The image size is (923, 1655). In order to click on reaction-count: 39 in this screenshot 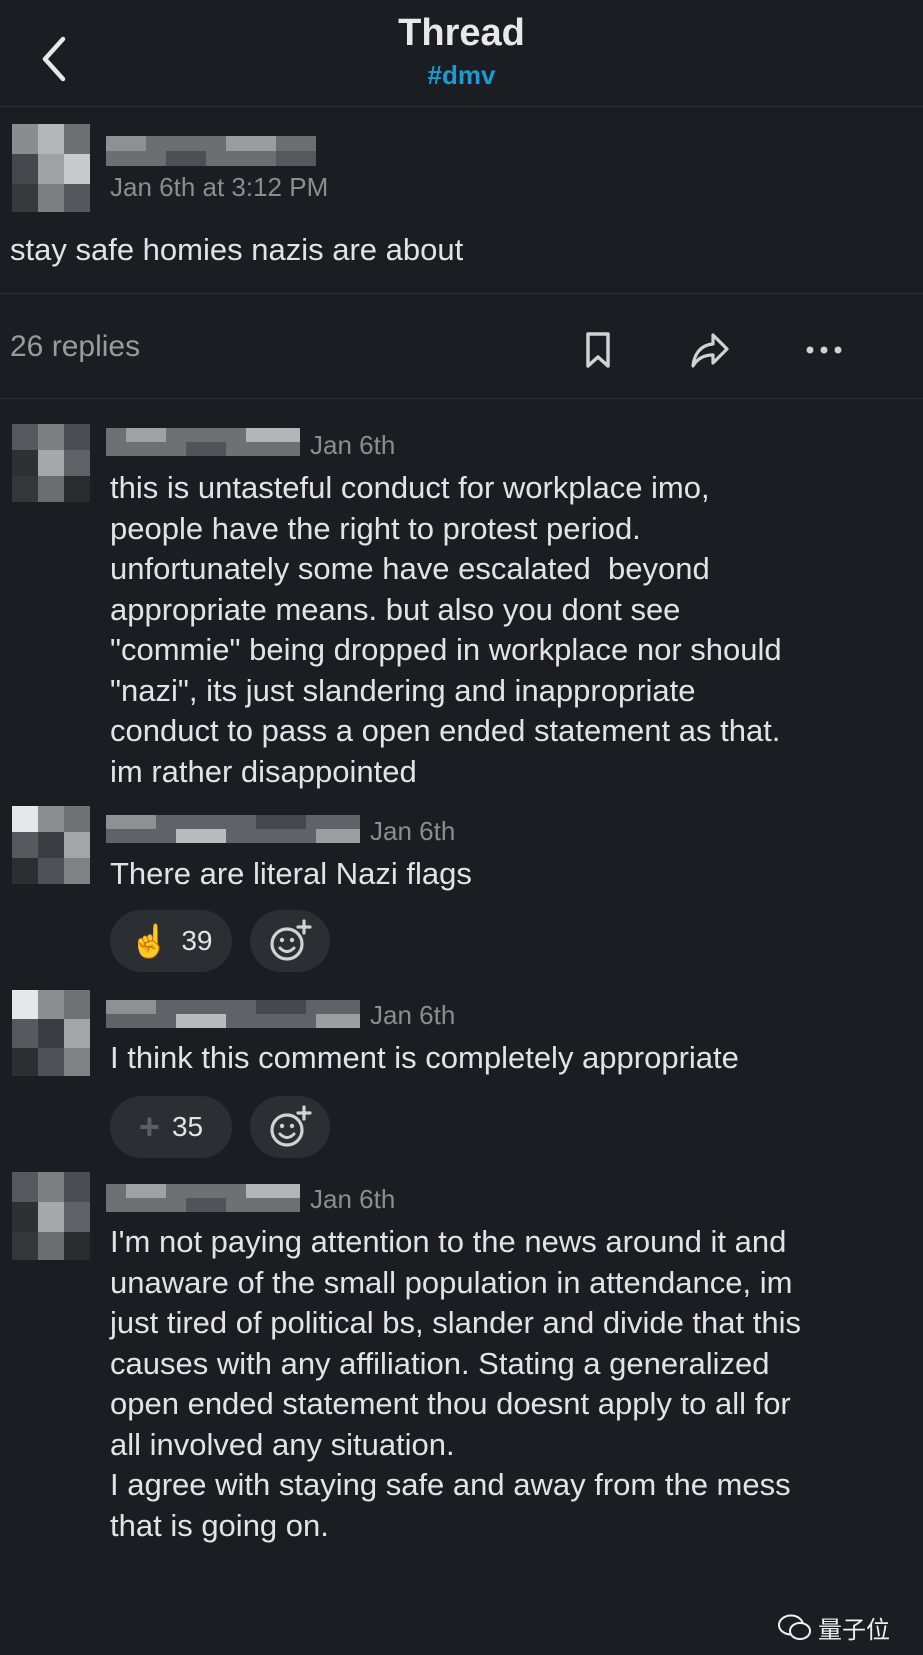, I will do `click(197, 940)`.